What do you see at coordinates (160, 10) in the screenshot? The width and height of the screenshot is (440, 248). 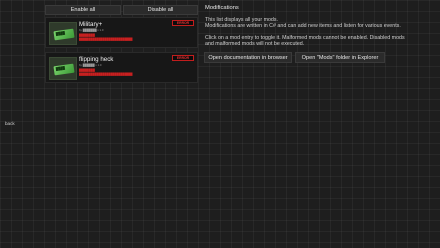 I see `disable-all-button: Disable all` at bounding box center [160, 10].